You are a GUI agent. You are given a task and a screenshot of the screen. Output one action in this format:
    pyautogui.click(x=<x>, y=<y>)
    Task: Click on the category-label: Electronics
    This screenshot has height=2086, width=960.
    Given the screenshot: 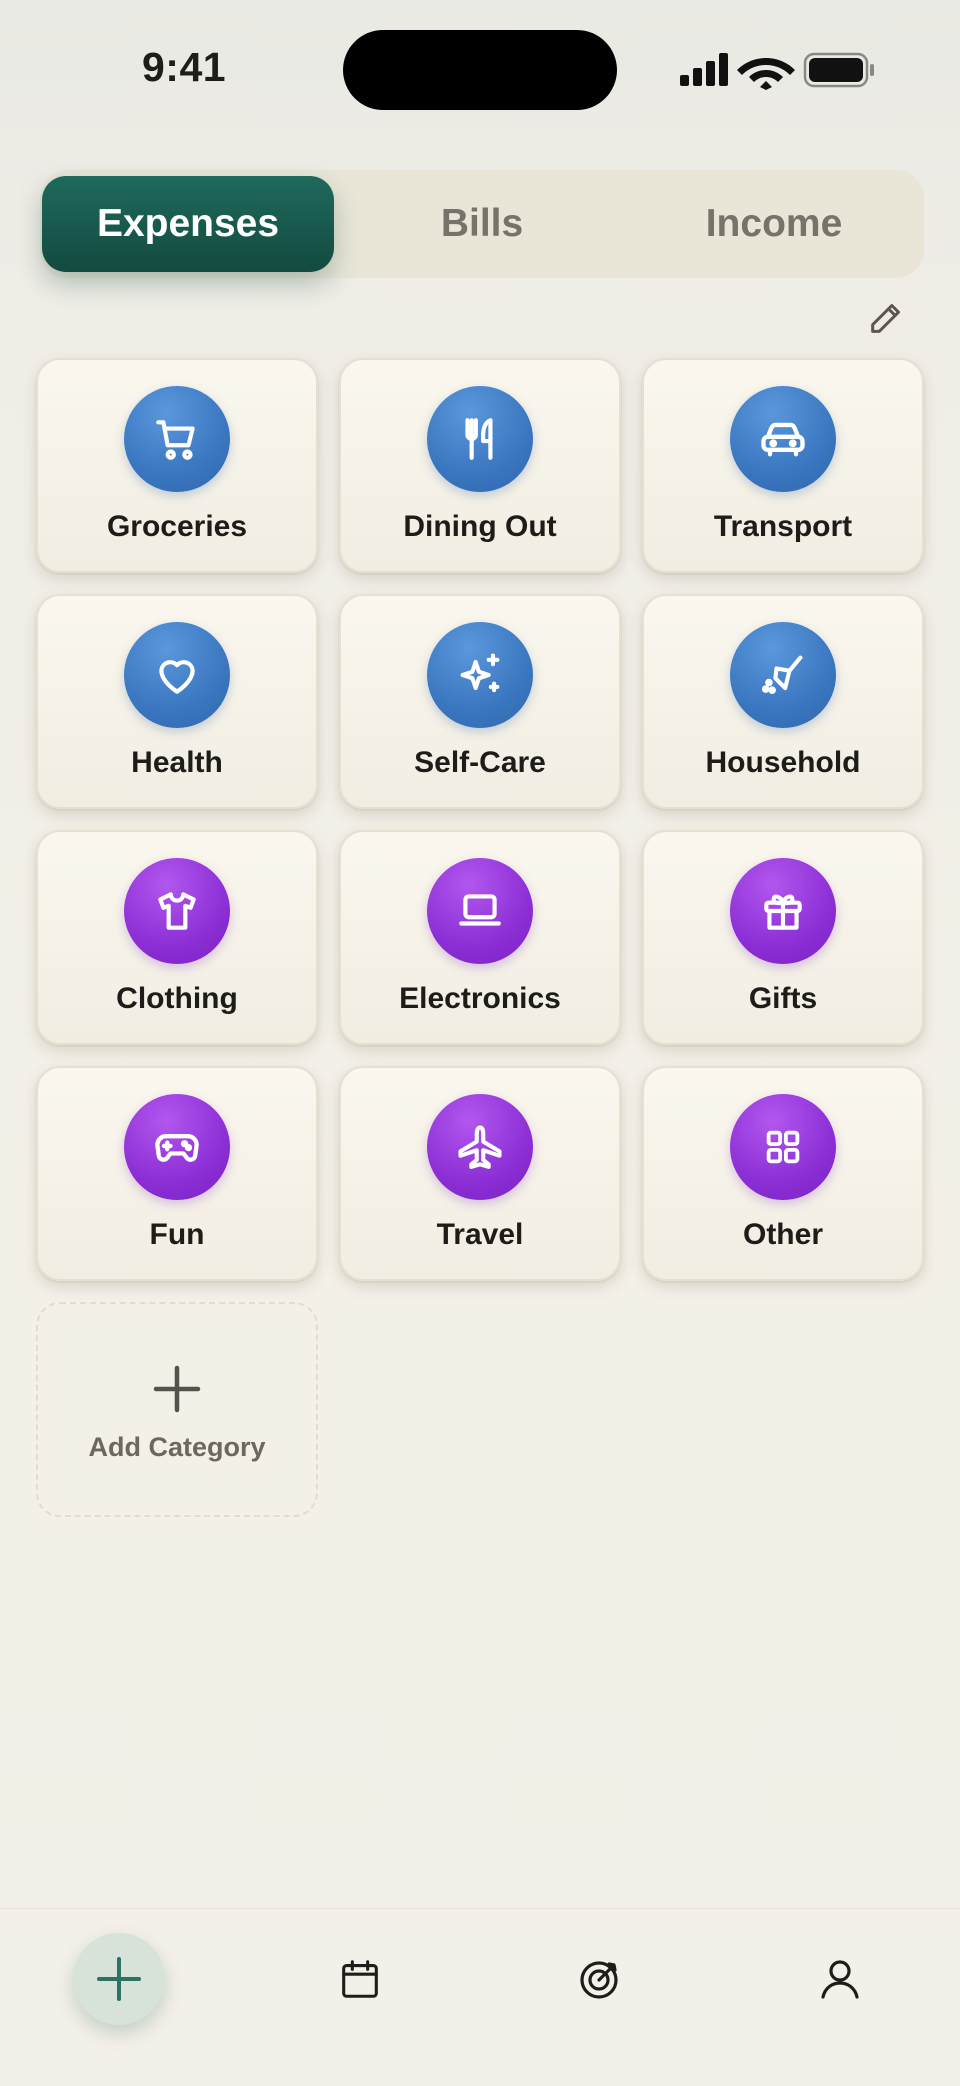 What is the action you would take?
    pyautogui.click(x=480, y=998)
    